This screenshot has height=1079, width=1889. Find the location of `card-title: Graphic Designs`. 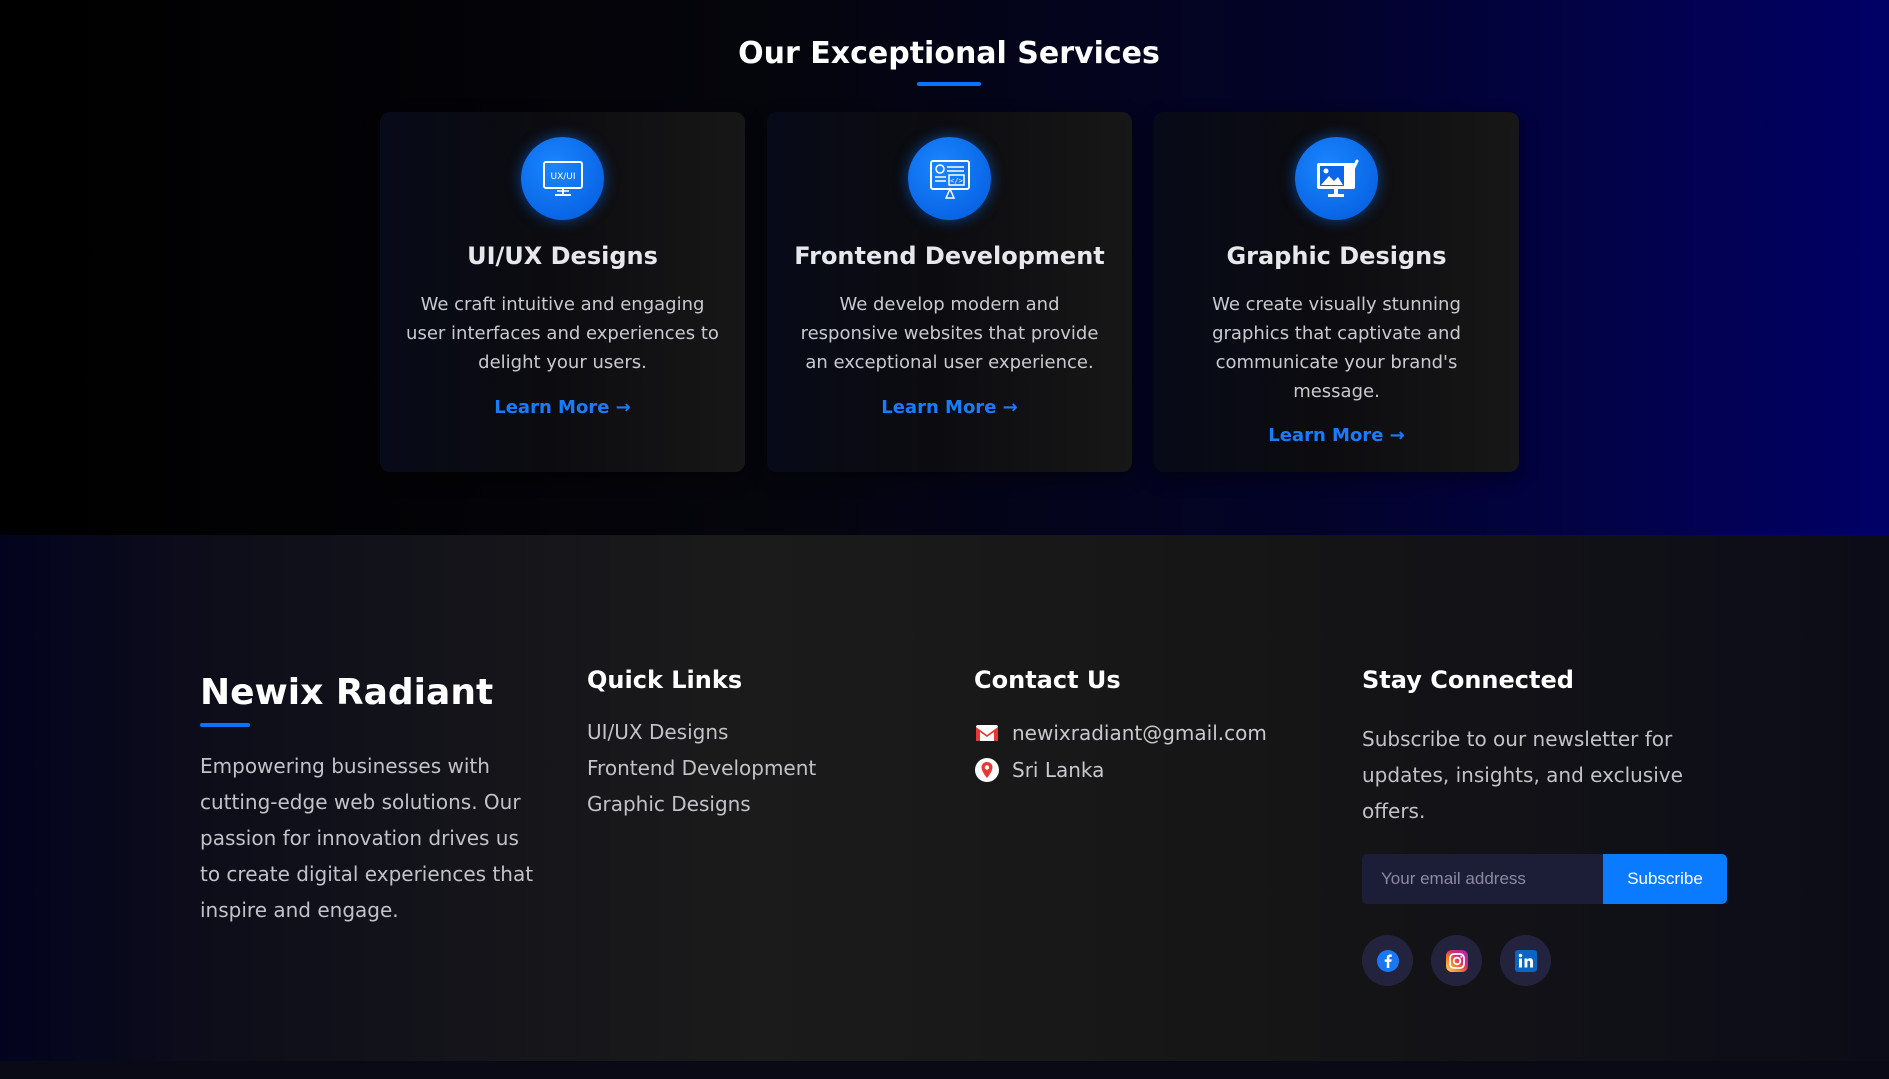

card-title: Graphic Designs is located at coordinates (1336, 256).